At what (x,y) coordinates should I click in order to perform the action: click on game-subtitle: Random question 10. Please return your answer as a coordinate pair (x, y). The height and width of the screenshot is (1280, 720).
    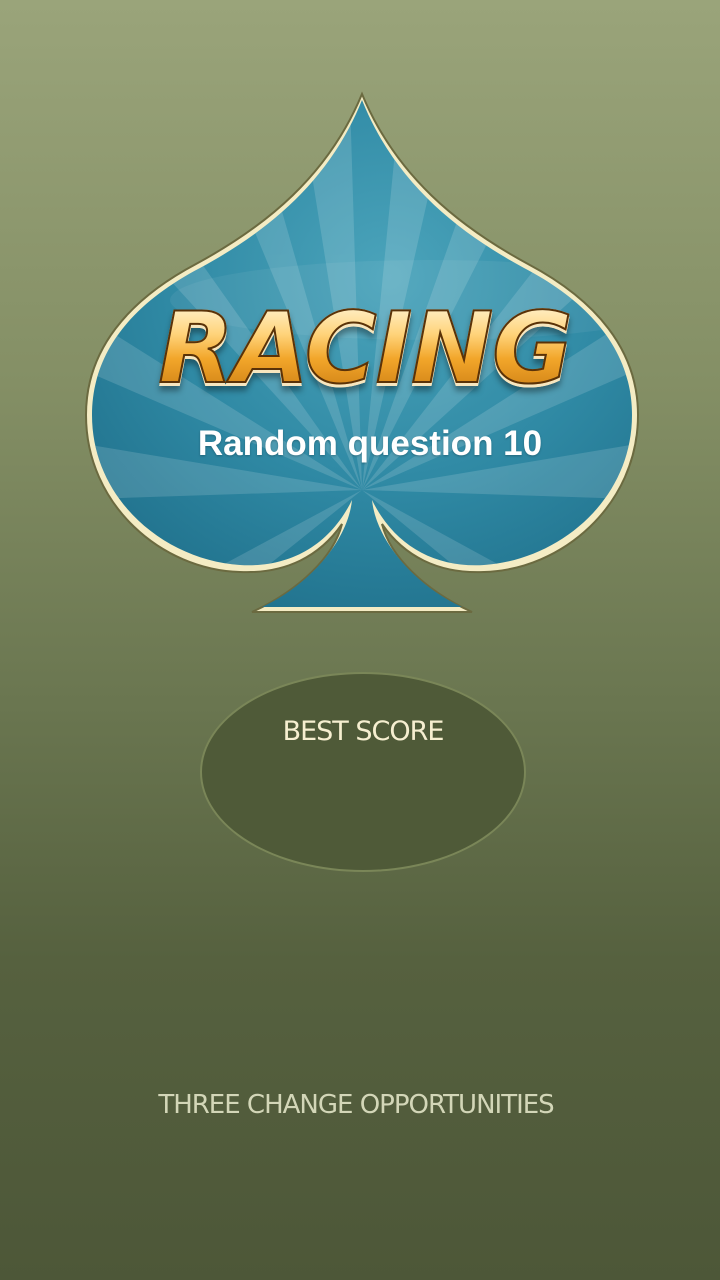
    Looking at the image, I should click on (370, 443).